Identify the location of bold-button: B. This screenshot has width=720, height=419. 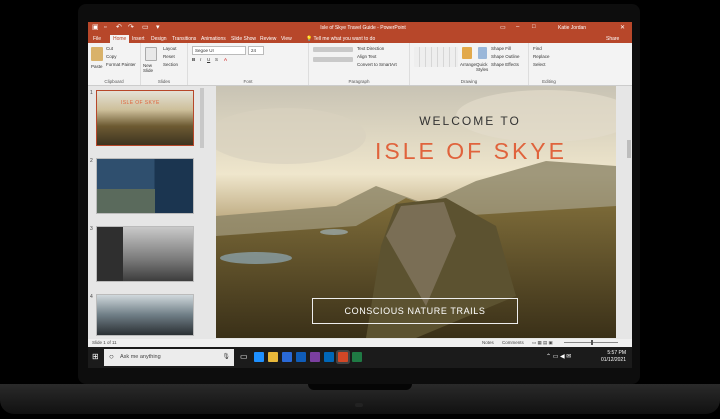
(193, 59).